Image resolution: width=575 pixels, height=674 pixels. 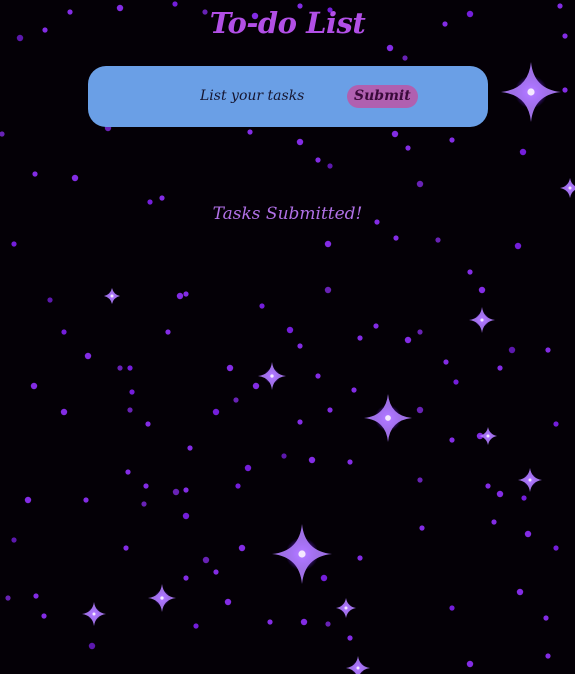 I want to click on task-form: Submit, so click(x=288, y=96).